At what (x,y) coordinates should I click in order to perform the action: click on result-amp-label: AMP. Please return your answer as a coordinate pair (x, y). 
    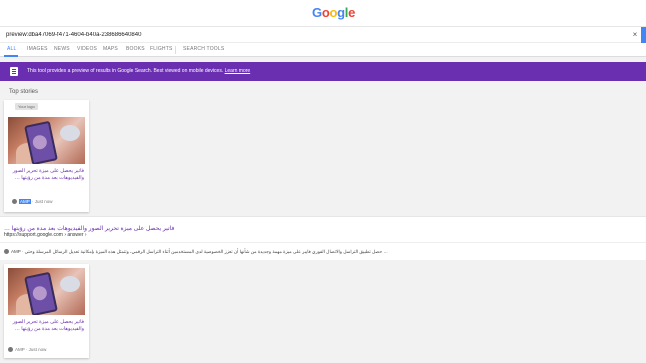
    Looking at the image, I should click on (16, 251).